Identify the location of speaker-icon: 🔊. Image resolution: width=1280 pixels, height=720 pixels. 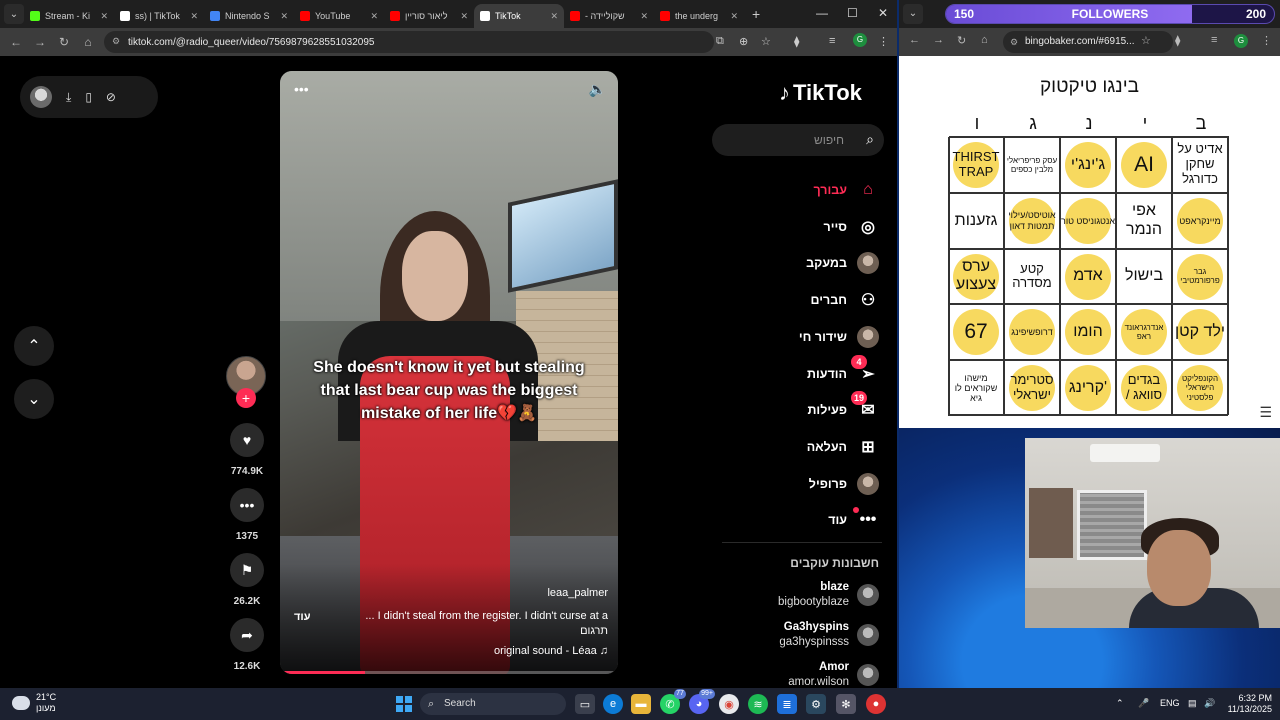
(1209, 703).